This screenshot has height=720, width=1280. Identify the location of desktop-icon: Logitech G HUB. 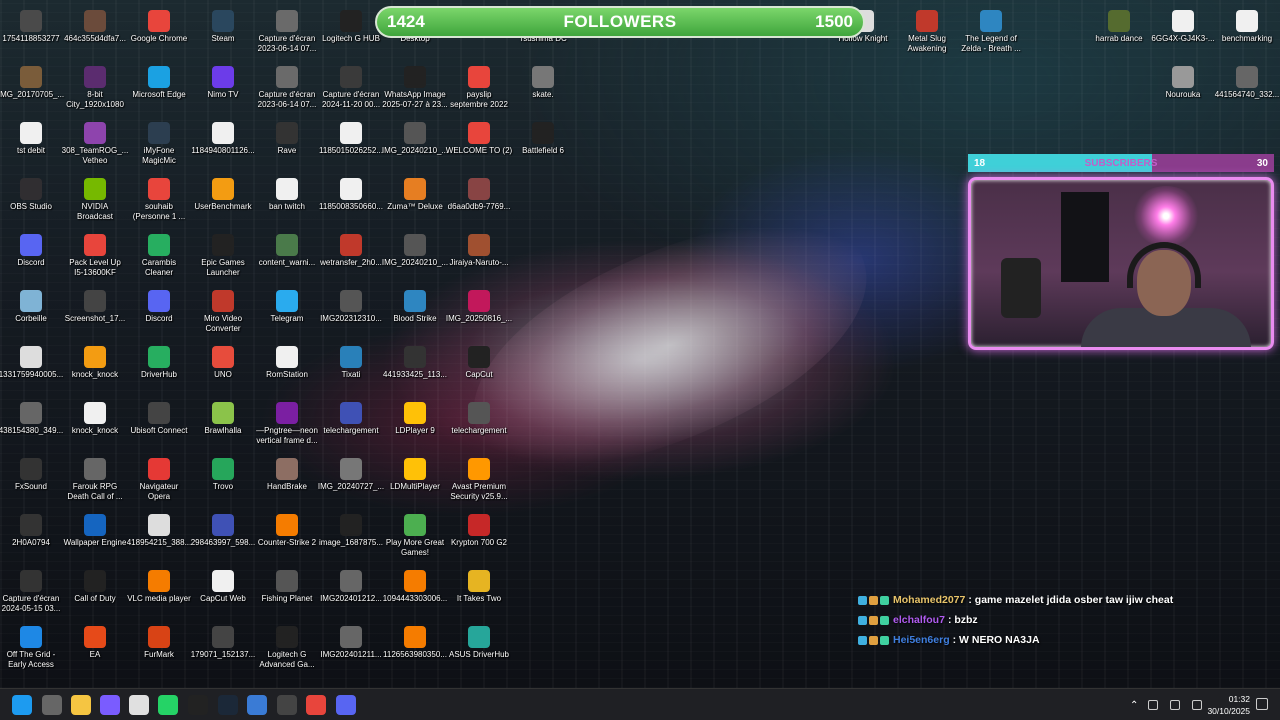
(351, 32).